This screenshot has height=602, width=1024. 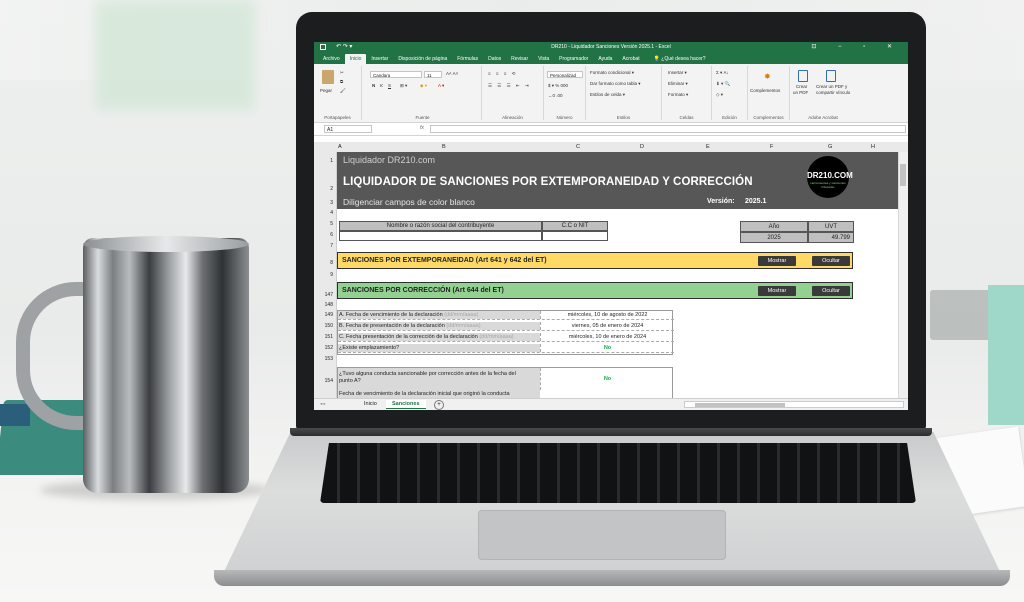 I want to click on col-header: F, so click(x=771, y=147).